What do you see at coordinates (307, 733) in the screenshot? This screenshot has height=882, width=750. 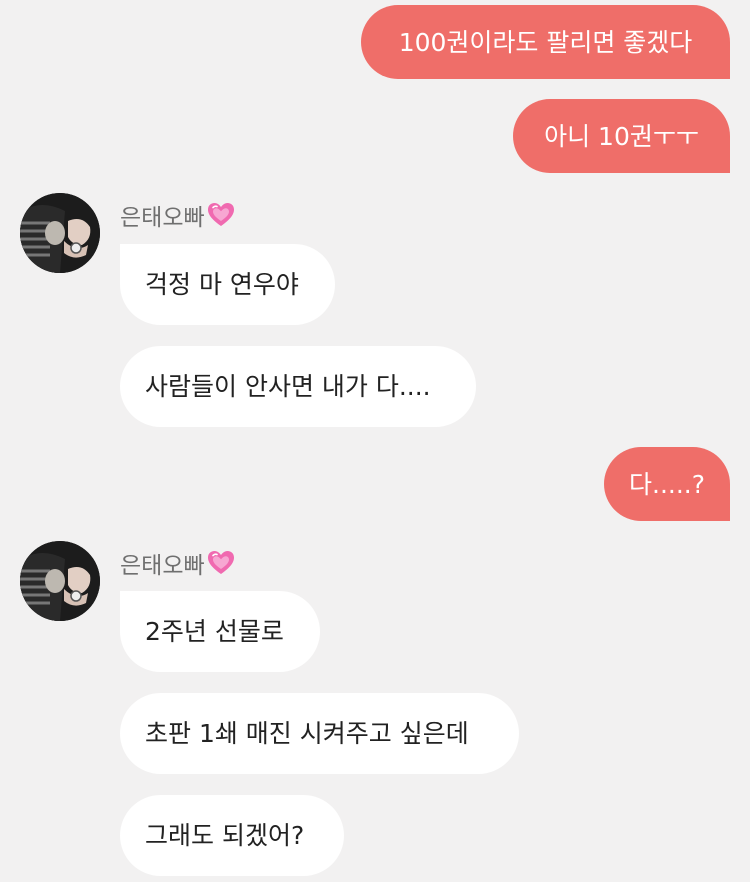 I see `message-text: 초판 1쇄 매진 시켜주고 싶은데` at bounding box center [307, 733].